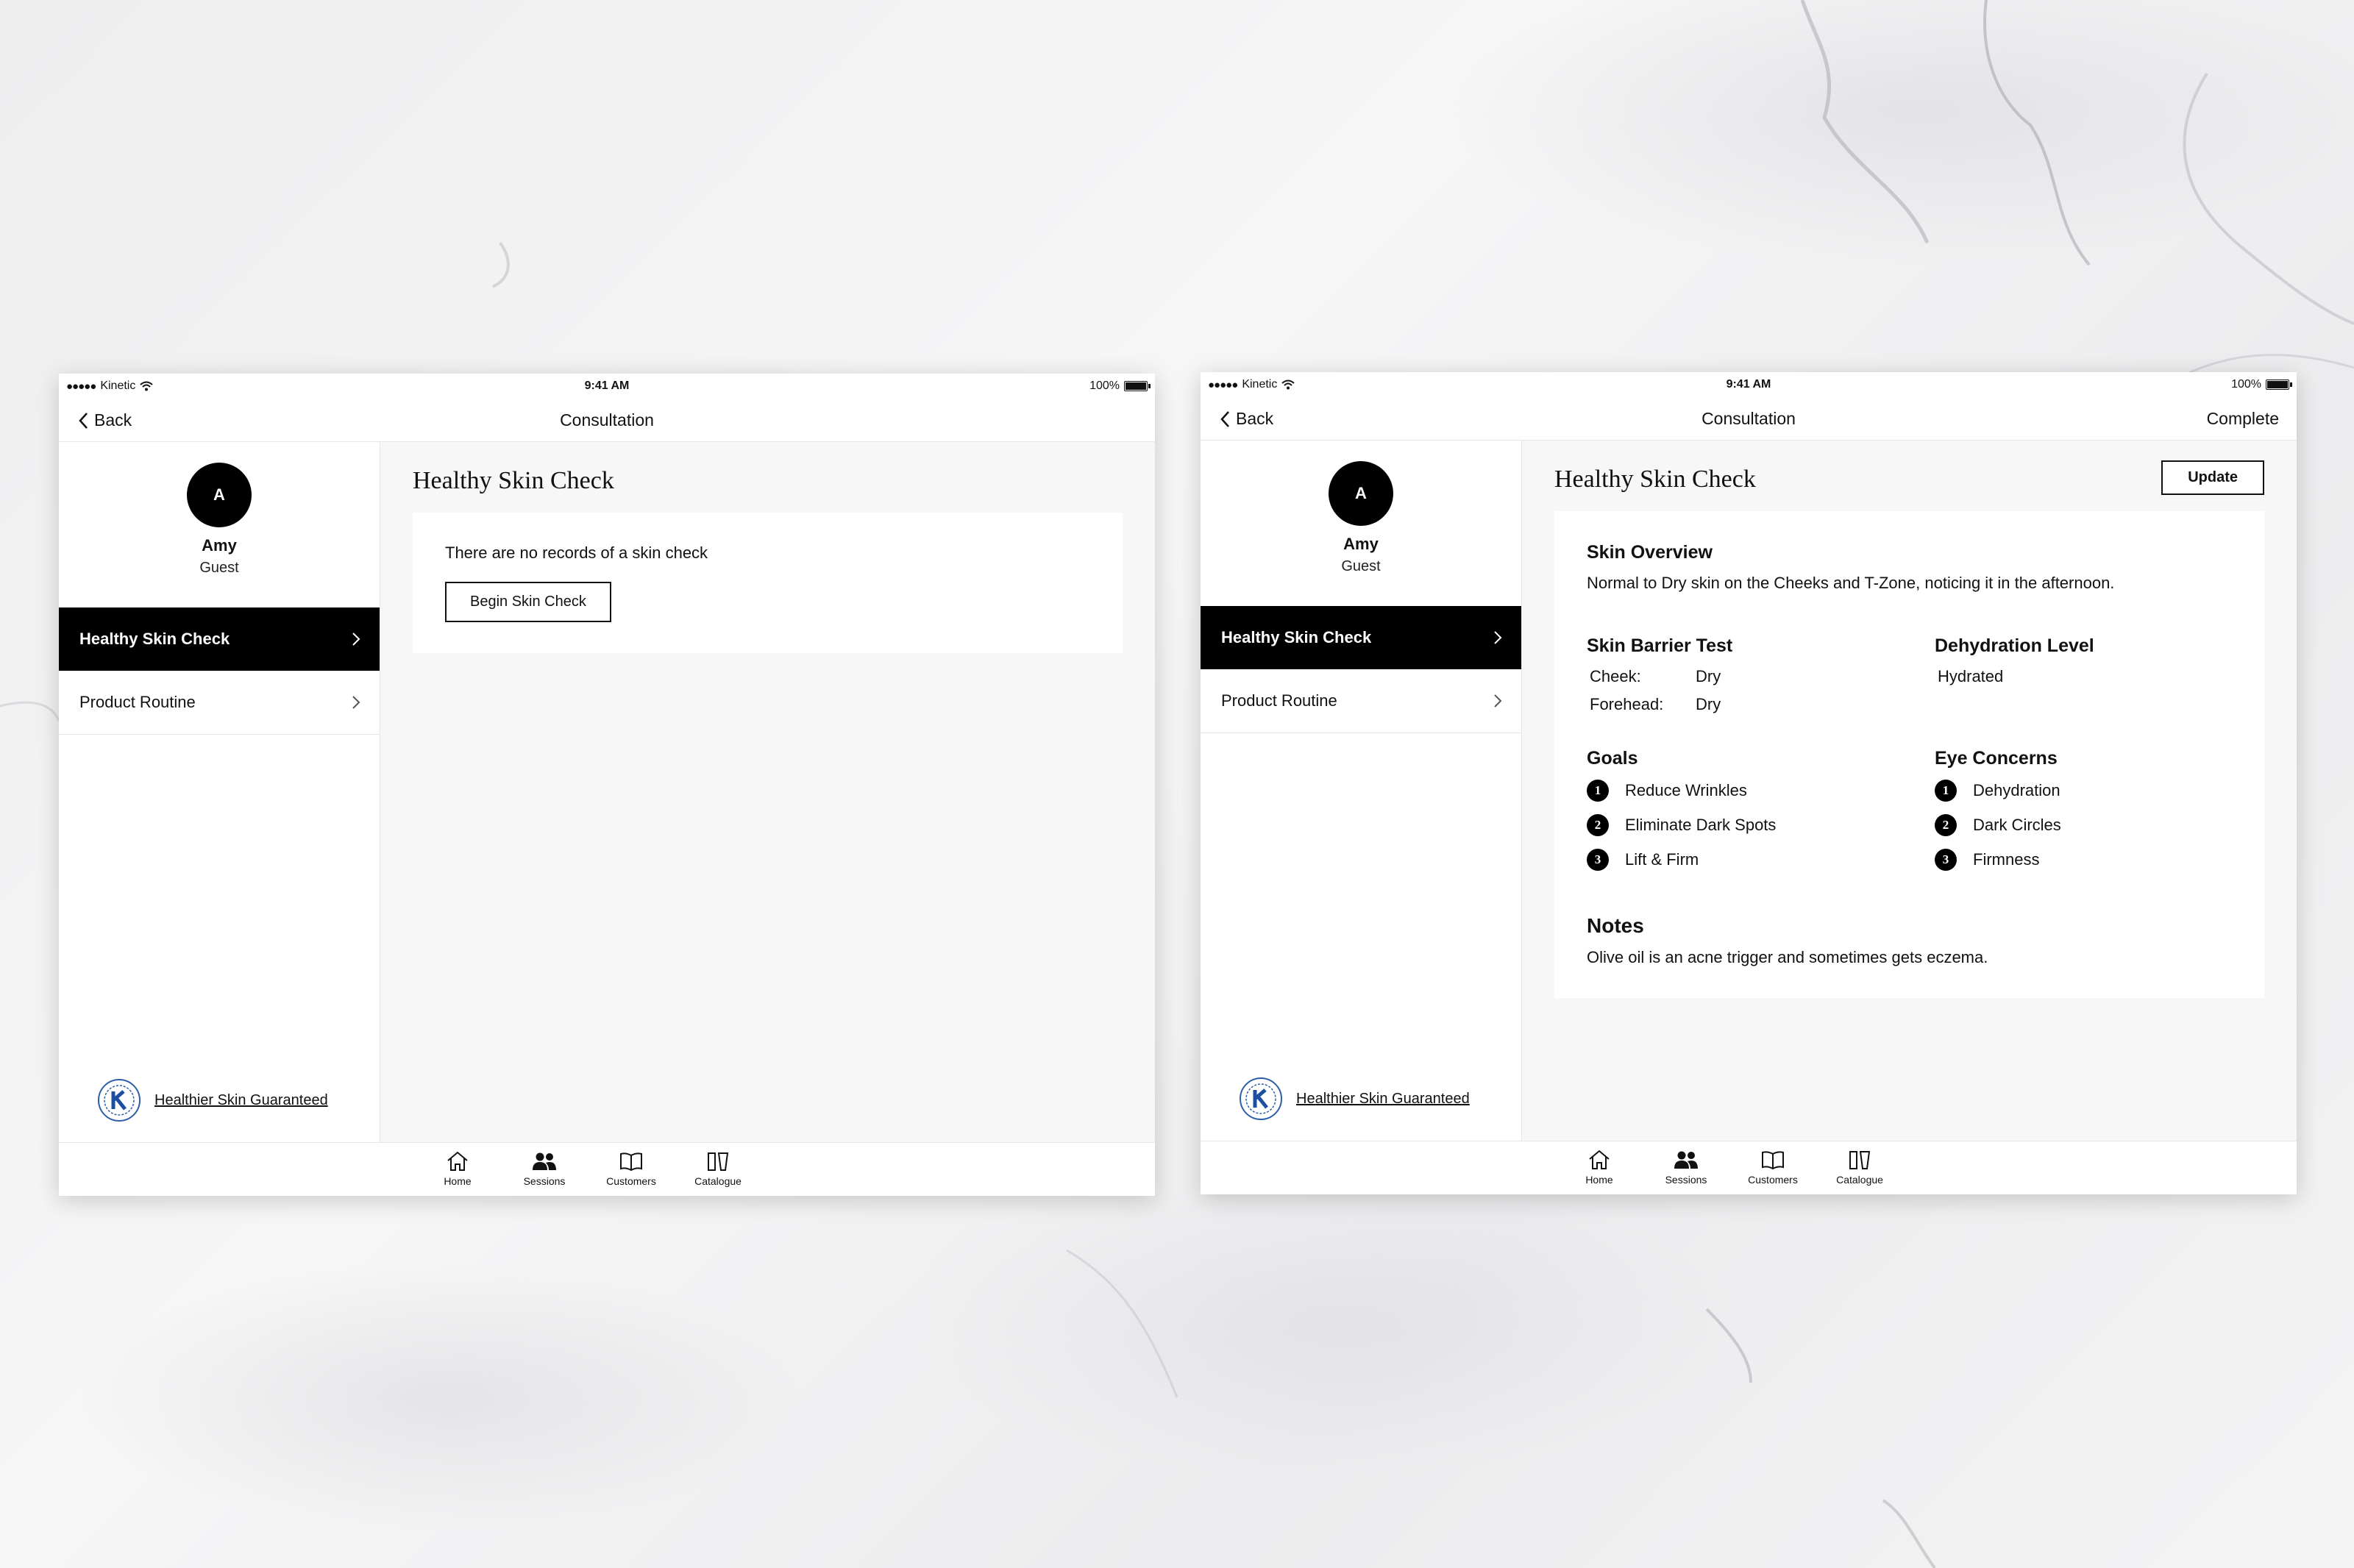 The width and height of the screenshot is (2354, 1568). What do you see at coordinates (2243, 419) in the screenshot?
I see `complete-button: Complete` at bounding box center [2243, 419].